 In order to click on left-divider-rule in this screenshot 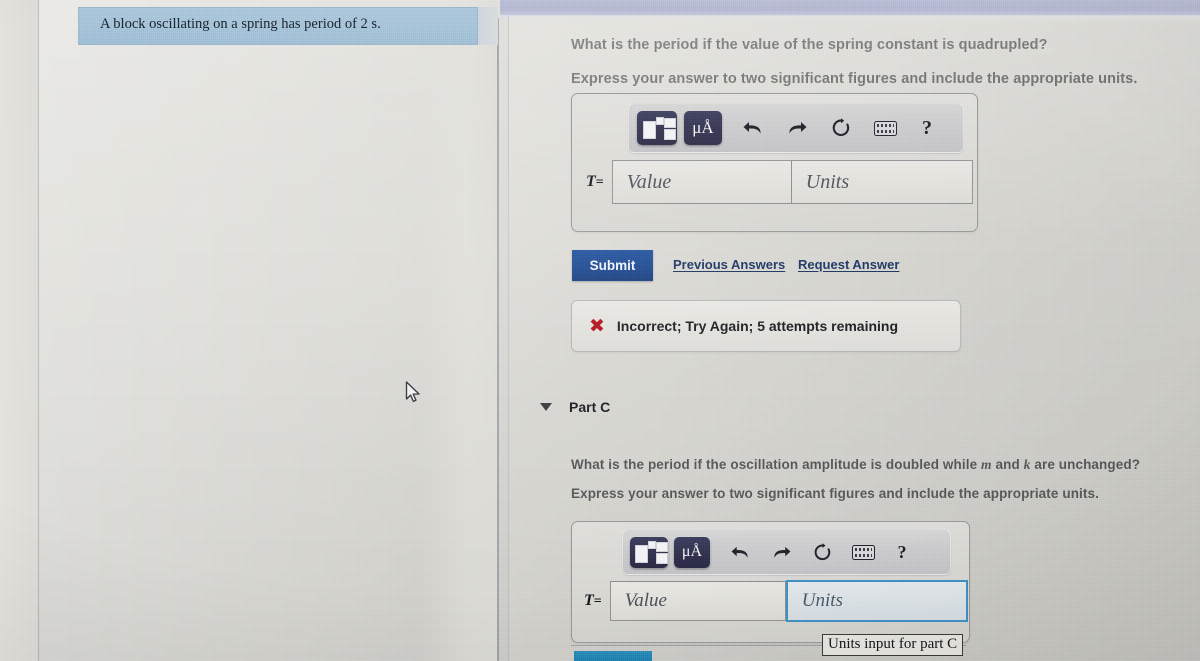, I will do `click(38, 330)`.